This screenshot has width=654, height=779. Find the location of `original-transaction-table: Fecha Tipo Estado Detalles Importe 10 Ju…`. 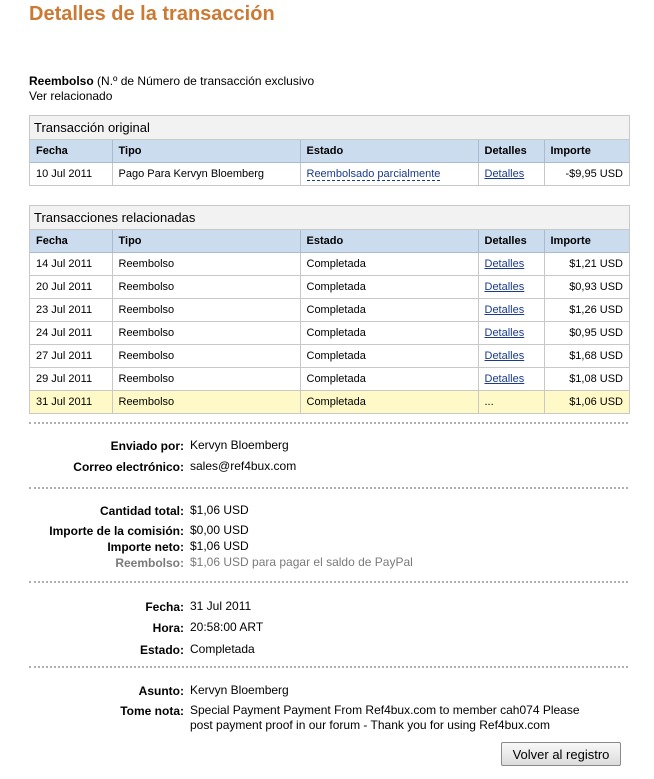

original-transaction-table: Fecha Tipo Estado Detalles Importe 10 Ju… is located at coordinates (329, 162).